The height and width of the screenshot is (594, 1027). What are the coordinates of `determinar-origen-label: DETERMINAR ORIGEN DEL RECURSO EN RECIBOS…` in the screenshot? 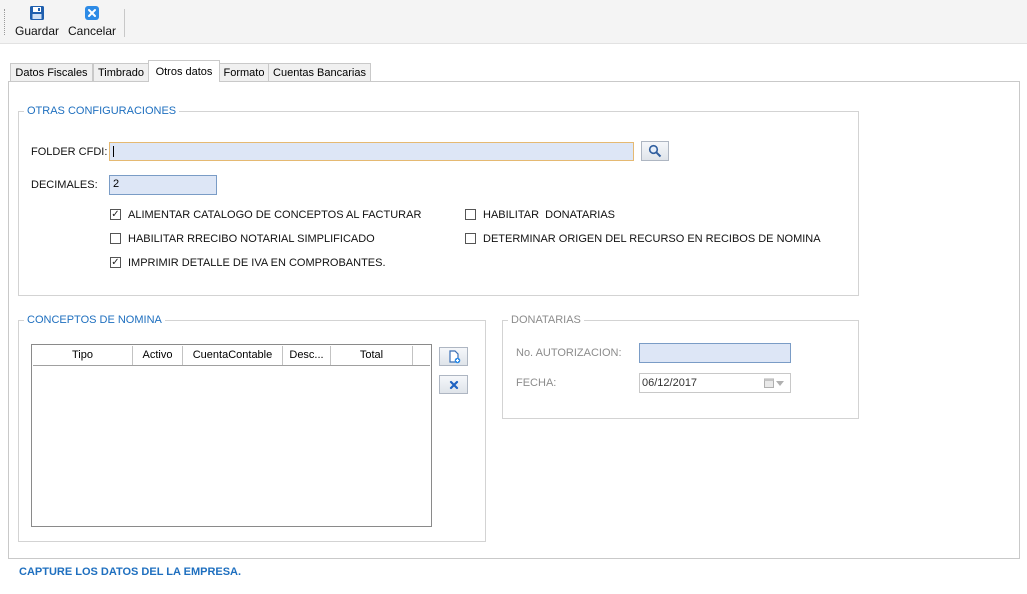 It's located at (652, 239).